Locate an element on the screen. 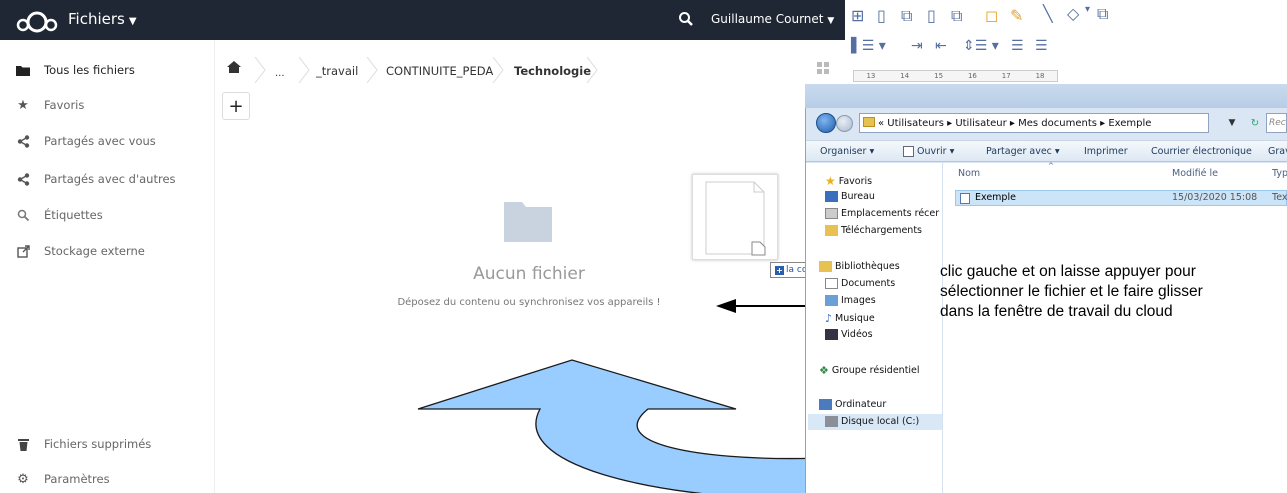 The height and width of the screenshot is (493, 1287). videos-icon is located at coordinates (831, 334).